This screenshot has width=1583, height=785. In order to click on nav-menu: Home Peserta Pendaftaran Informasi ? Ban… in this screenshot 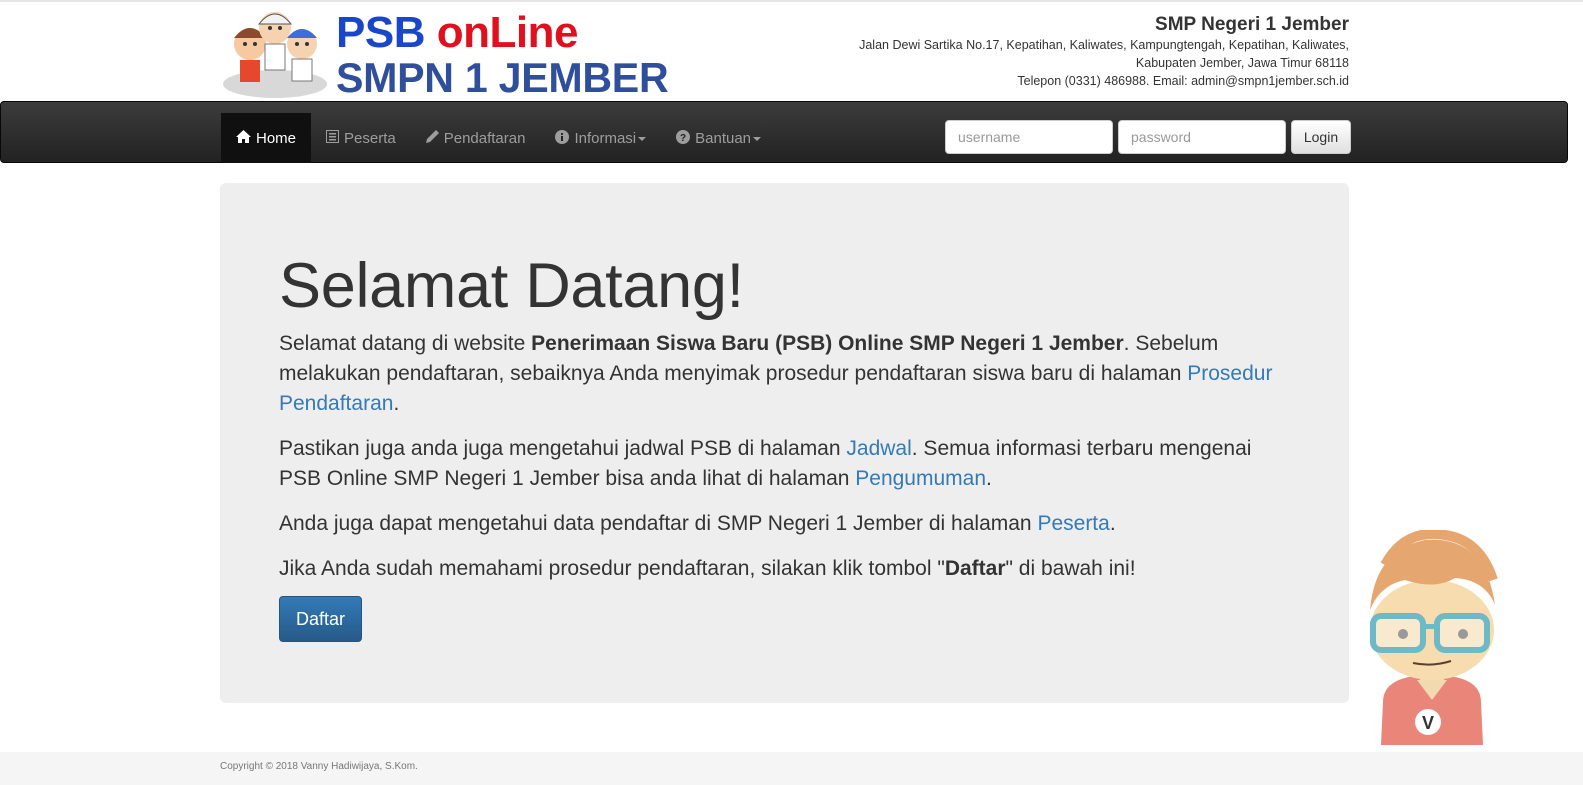, I will do `click(498, 138)`.